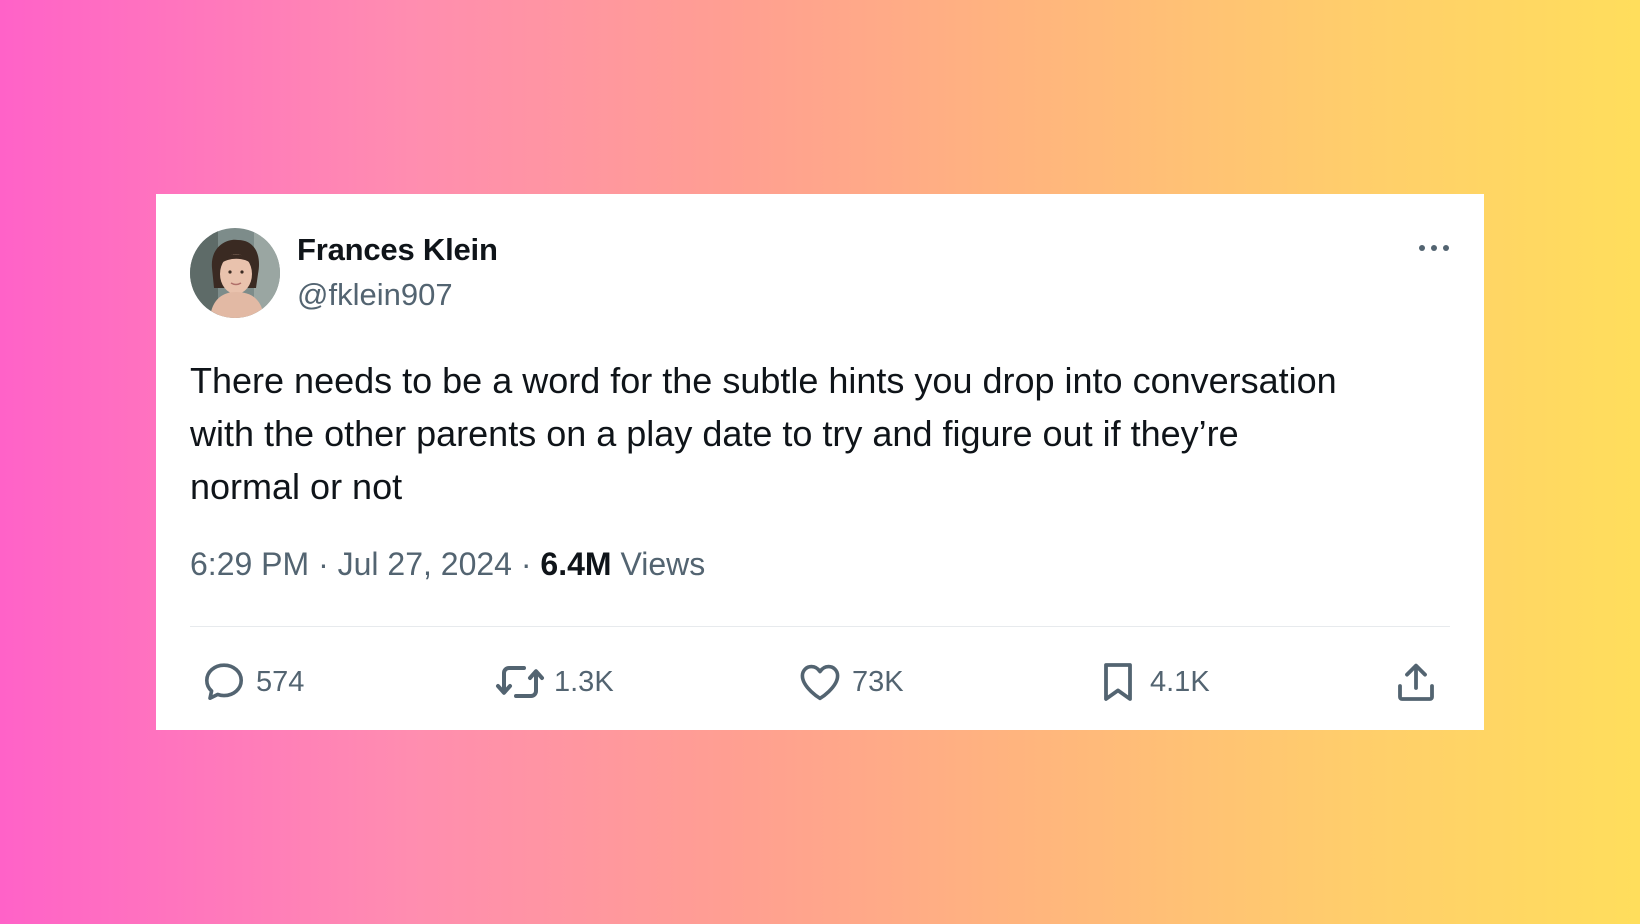 This screenshot has width=1640, height=924. Describe the element at coordinates (850, 682) in the screenshot. I see `like-button: 73K` at that location.